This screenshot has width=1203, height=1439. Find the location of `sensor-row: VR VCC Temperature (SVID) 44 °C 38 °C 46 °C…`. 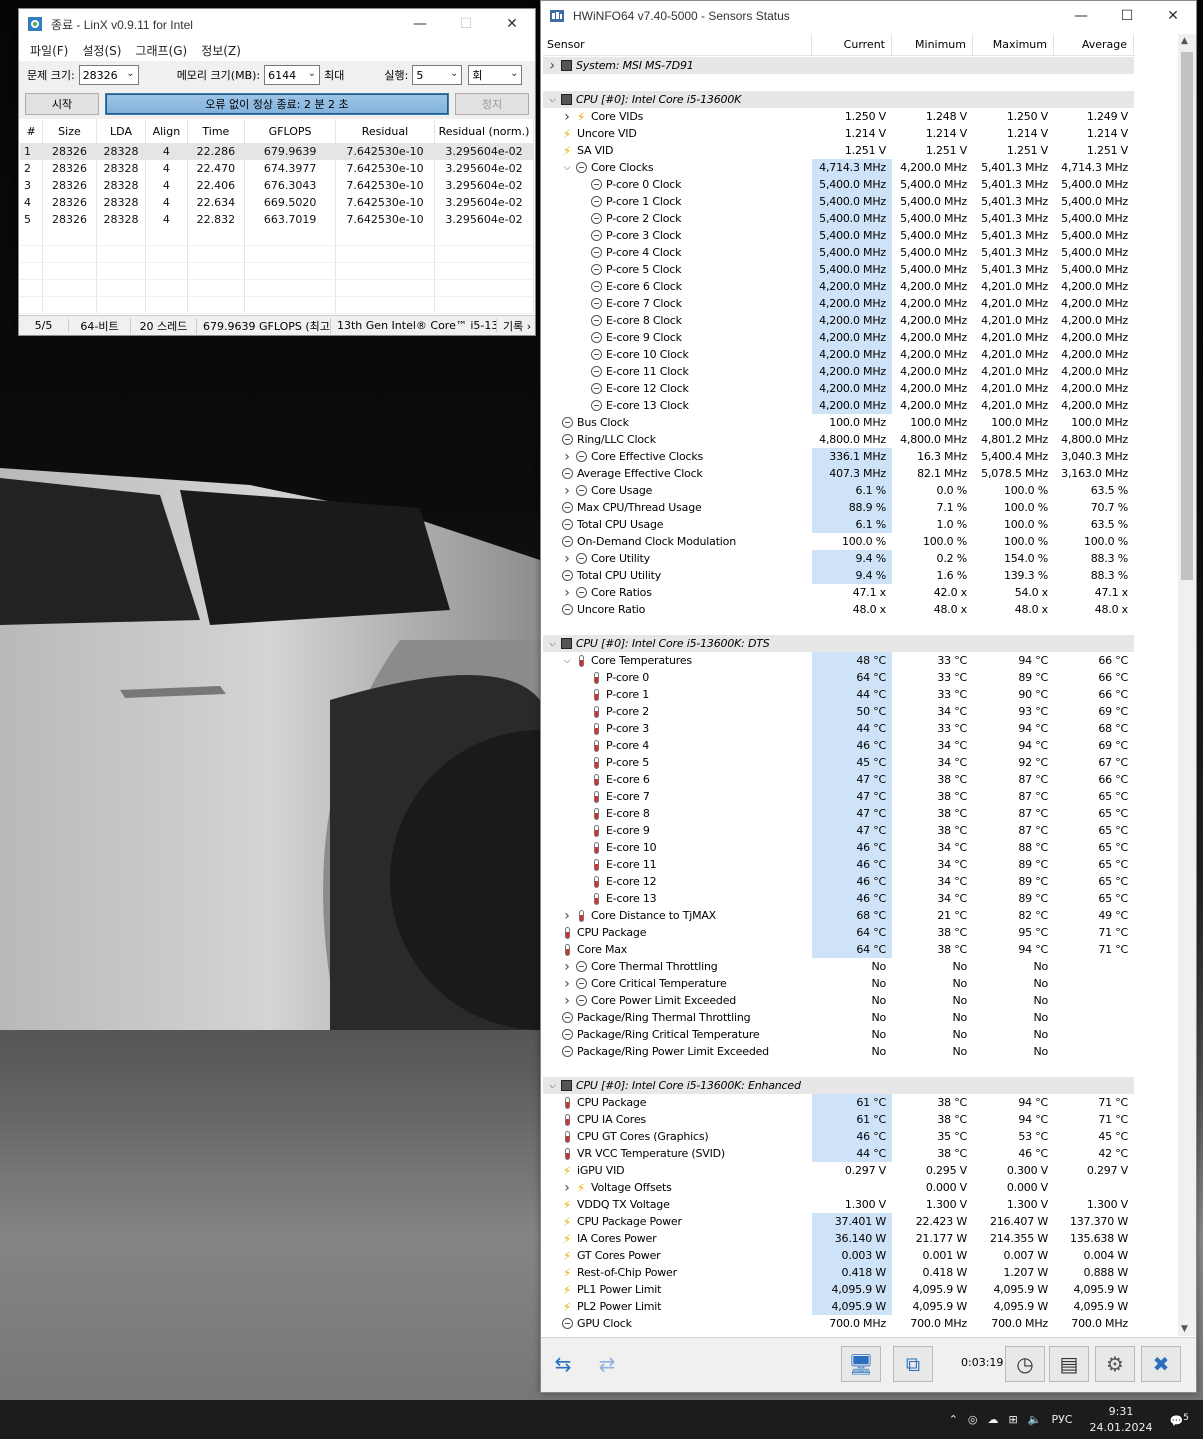

sensor-row: VR VCC Temperature (SVID) 44 °C 38 °C 46 °C… is located at coordinates (839, 1153).